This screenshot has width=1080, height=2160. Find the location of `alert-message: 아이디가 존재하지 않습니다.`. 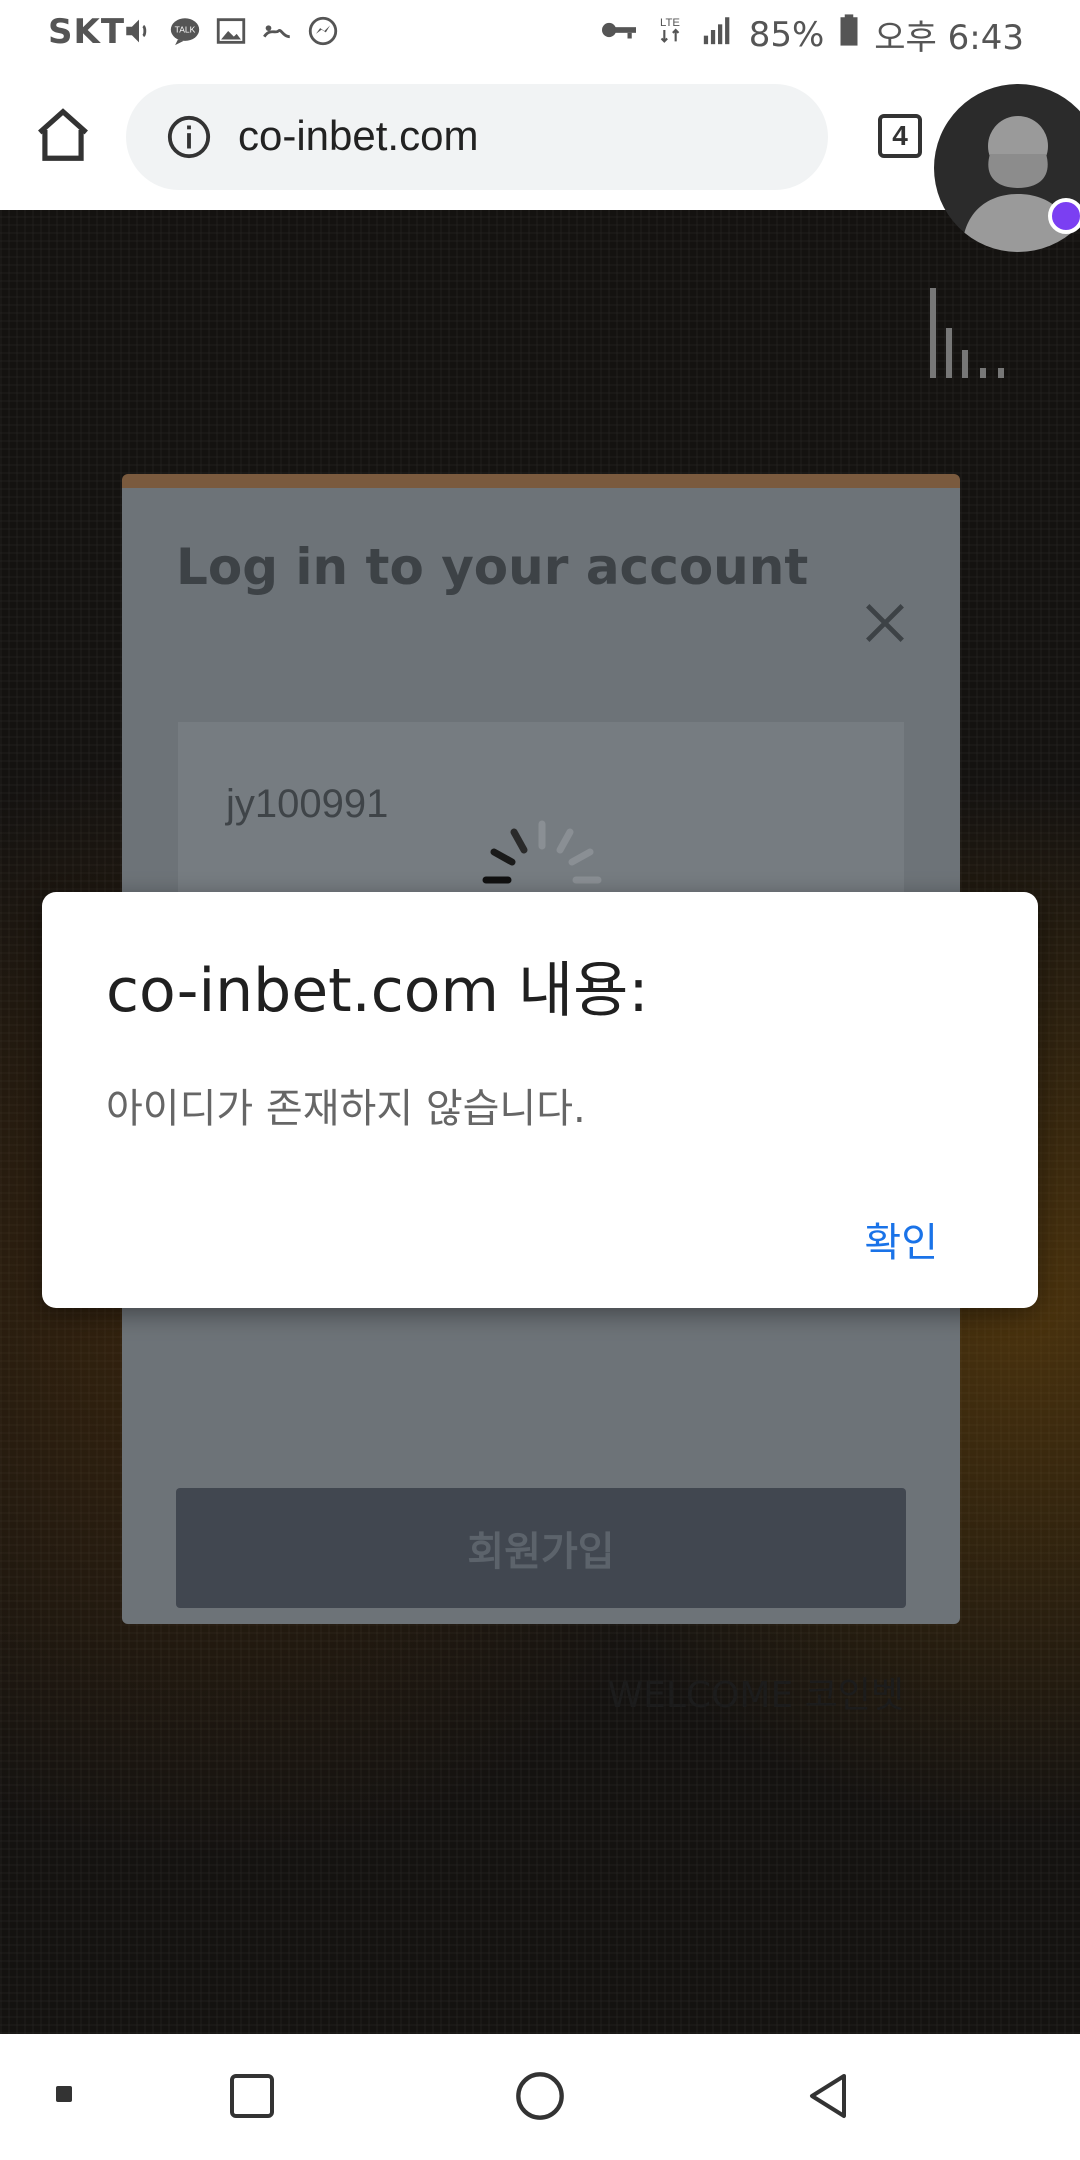

alert-message: 아이디가 존재하지 않습니다. is located at coordinates (346, 1109).